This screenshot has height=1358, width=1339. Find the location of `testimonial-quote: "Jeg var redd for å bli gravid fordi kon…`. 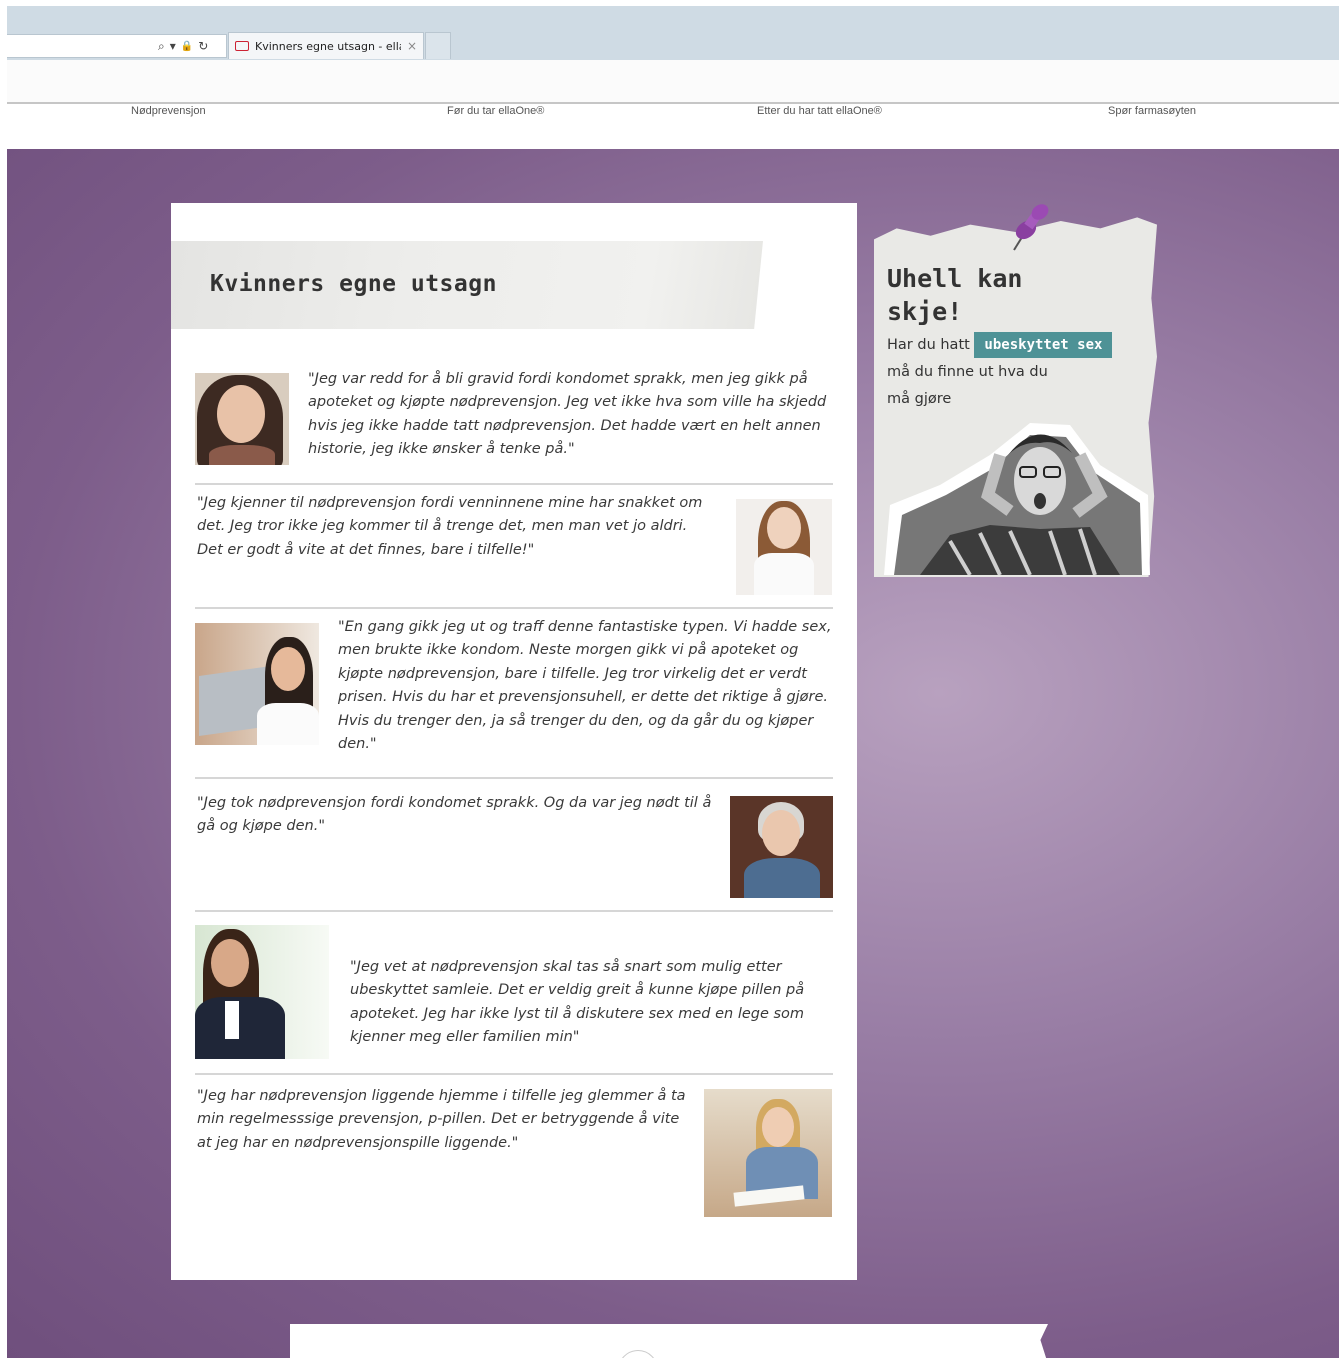

testimonial-quote: "Jeg var redd for å bli gravid fordi kon… is located at coordinates (567, 414).